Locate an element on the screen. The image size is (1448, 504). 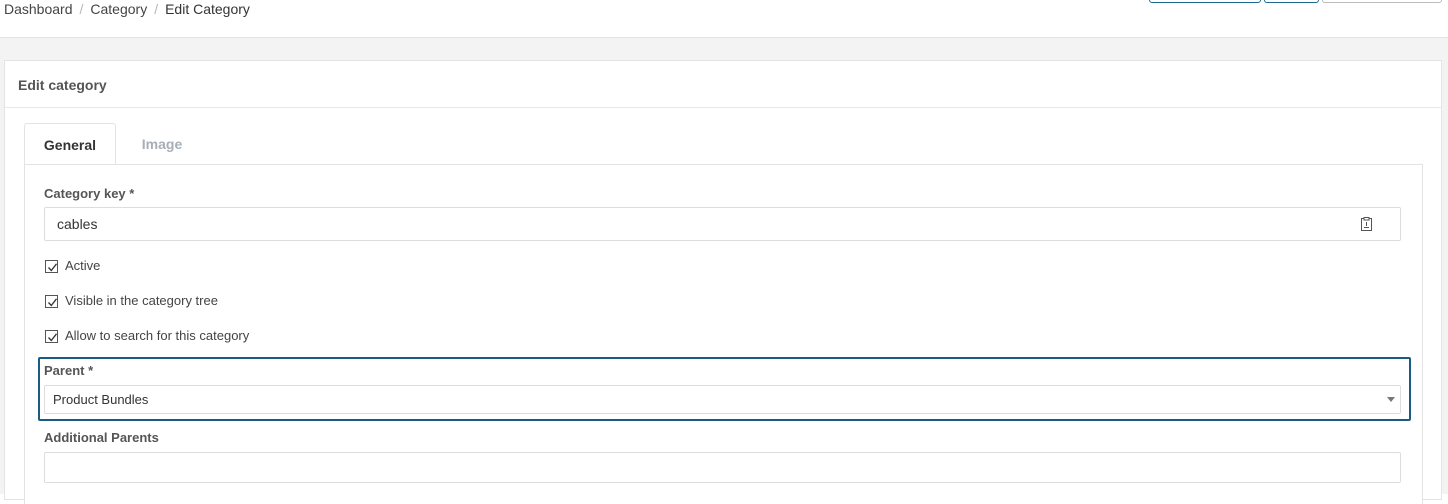
active-label: Active is located at coordinates (83, 265).